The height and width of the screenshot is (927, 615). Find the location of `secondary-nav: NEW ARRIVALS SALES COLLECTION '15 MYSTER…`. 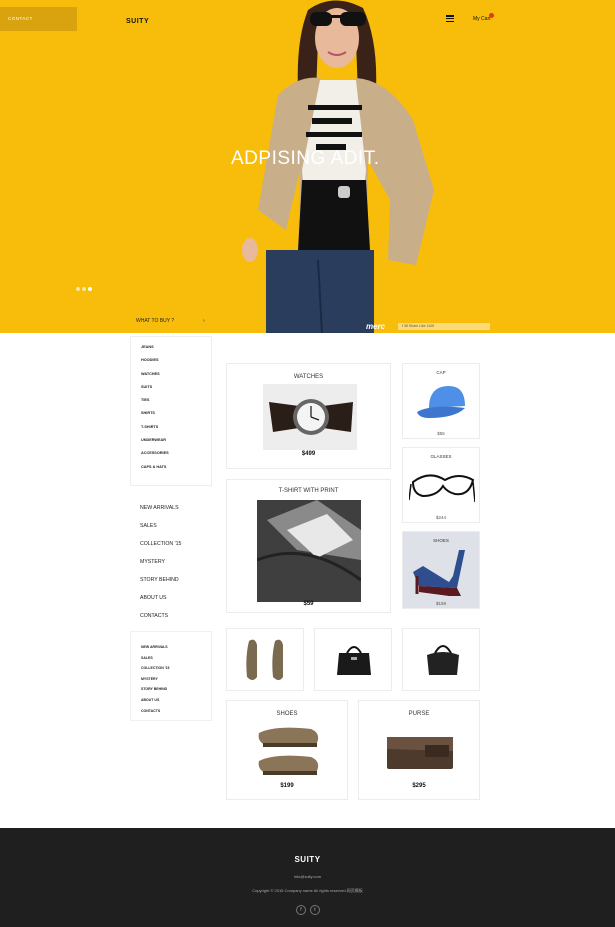

secondary-nav: NEW ARRIVALS SALES COLLECTION '15 MYSTER… is located at coordinates (171, 676).